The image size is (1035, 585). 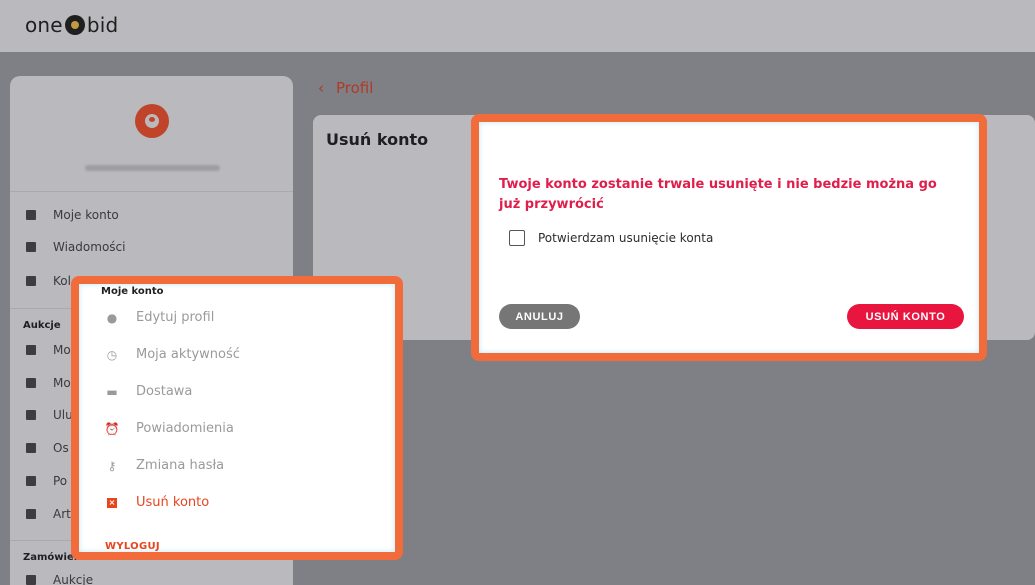 I want to click on sidebar-item-moje-konto: Moje konto, so click(x=72, y=215).